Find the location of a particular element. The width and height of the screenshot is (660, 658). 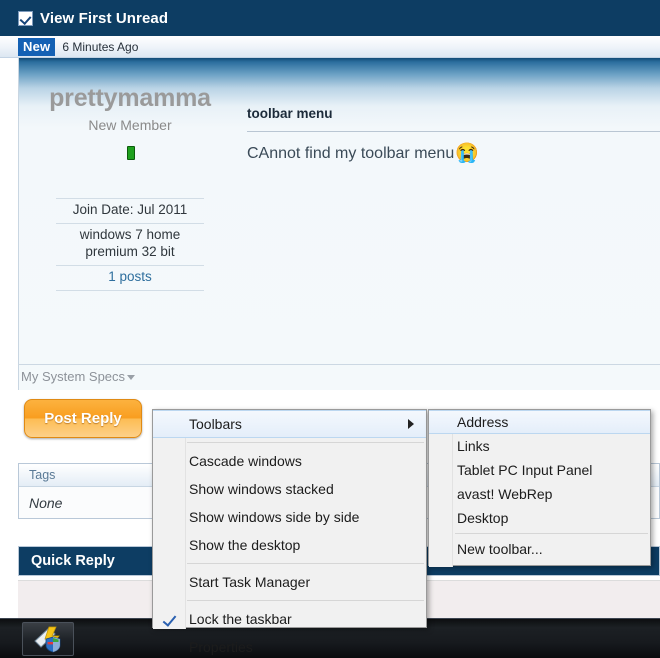

avast-shield-icon is located at coordinates (47, 639).